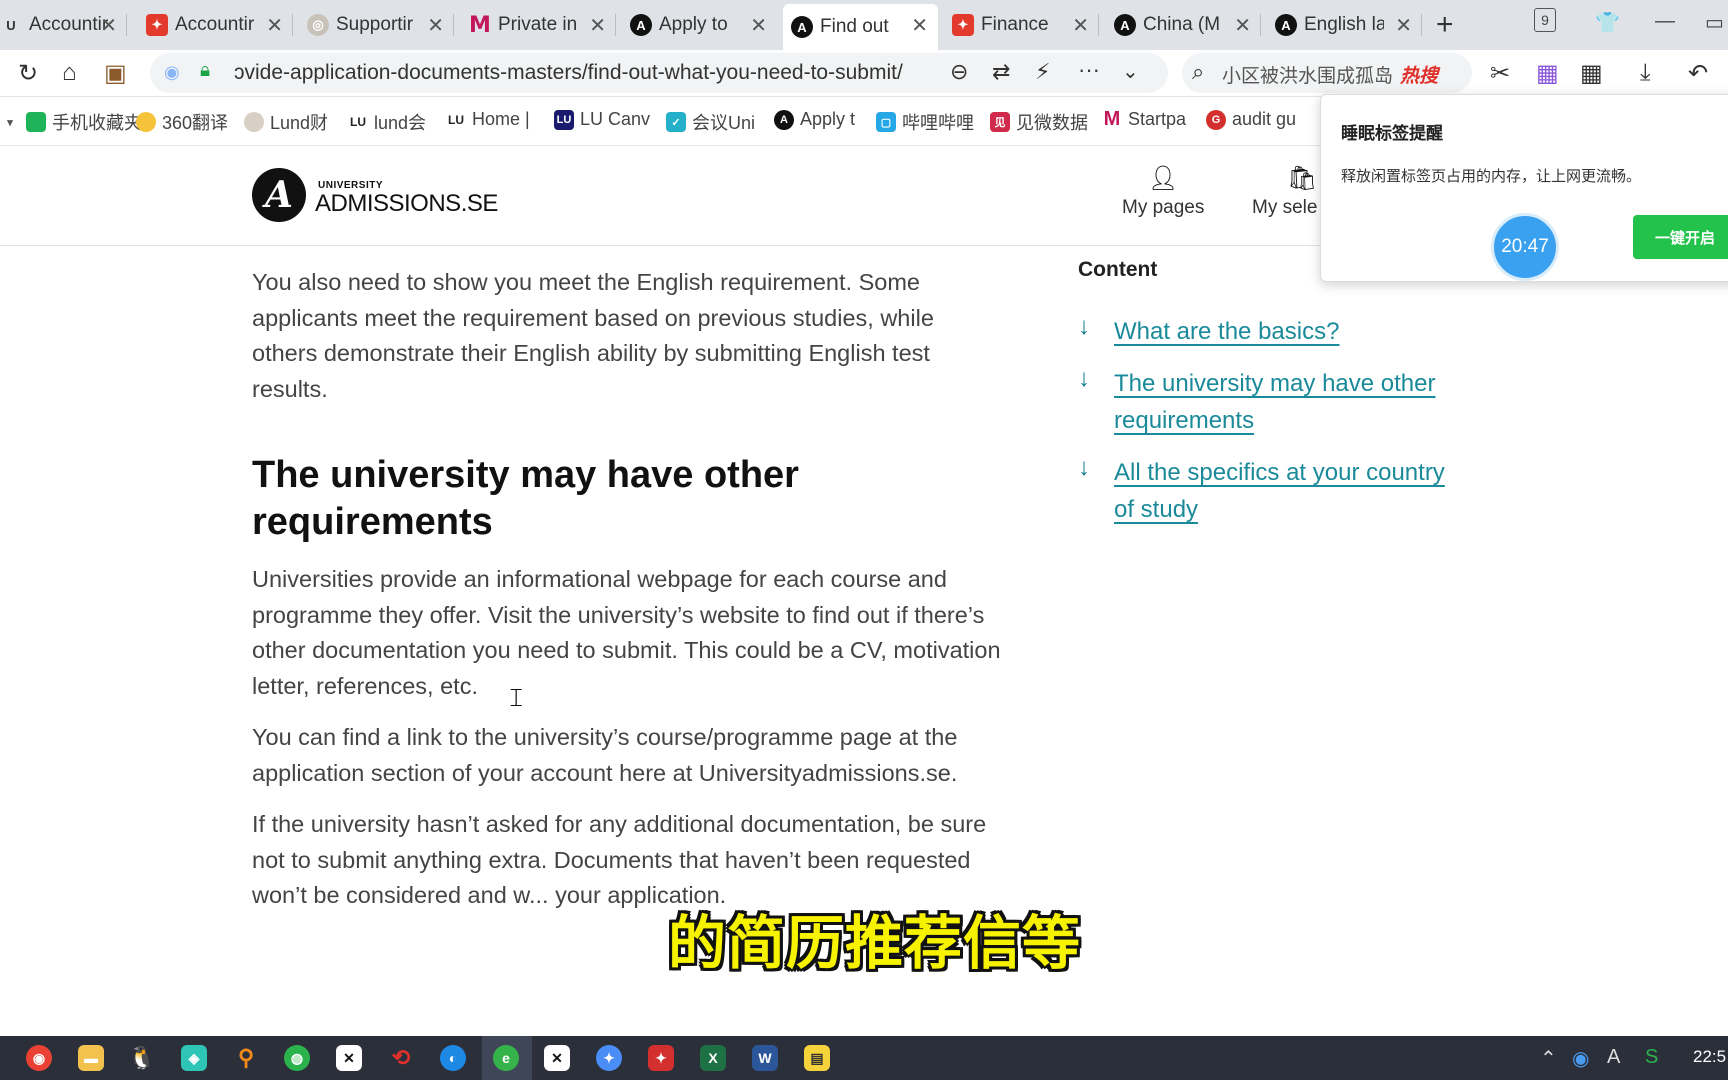 Image resolution: width=1728 pixels, height=1080 pixels. What do you see at coordinates (1001, 72) in the screenshot?
I see `translate-icon: ⇄` at bounding box center [1001, 72].